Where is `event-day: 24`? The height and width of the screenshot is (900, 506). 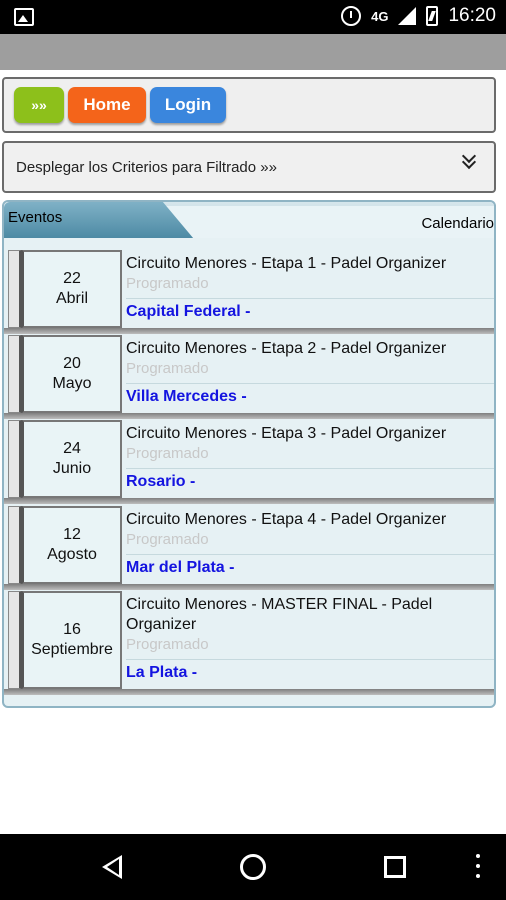
event-day: 24 is located at coordinates (72, 448).